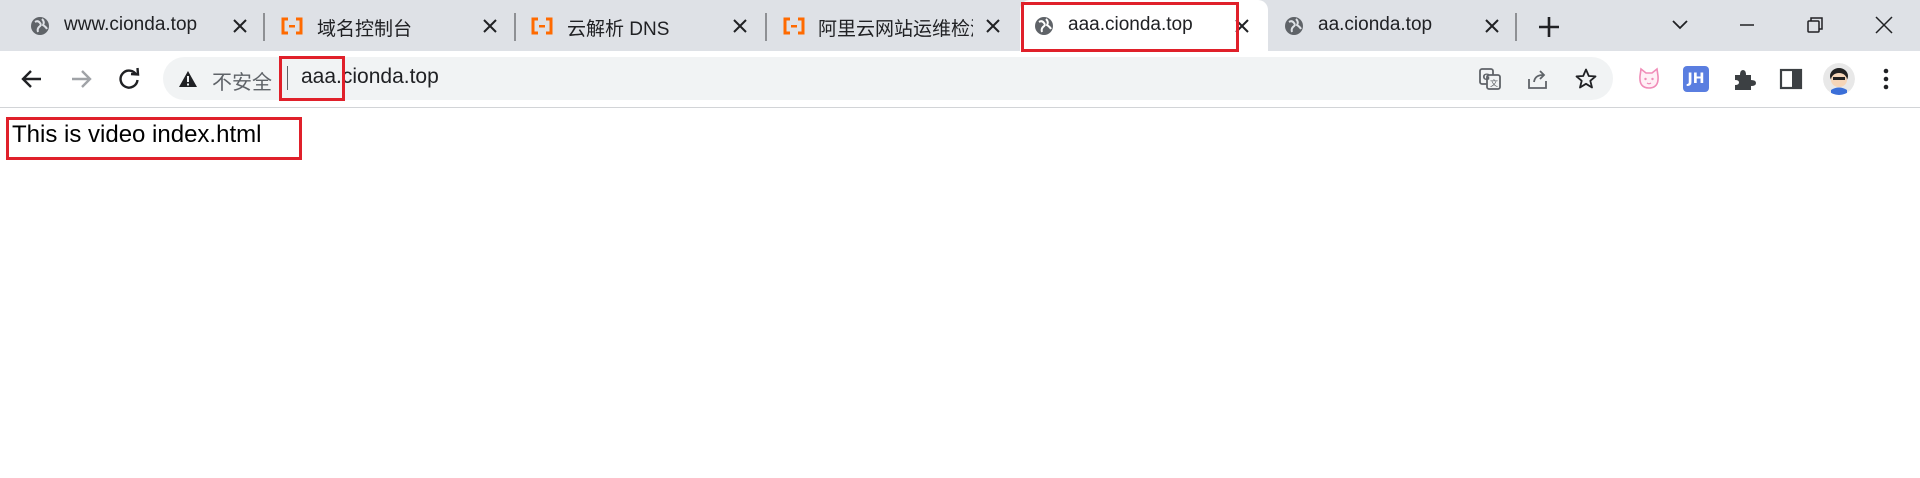 This screenshot has height=478, width=1920. What do you see at coordinates (154, 138) in the screenshot?
I see `annotation-box-page-text` at bounding box center [154, 138].